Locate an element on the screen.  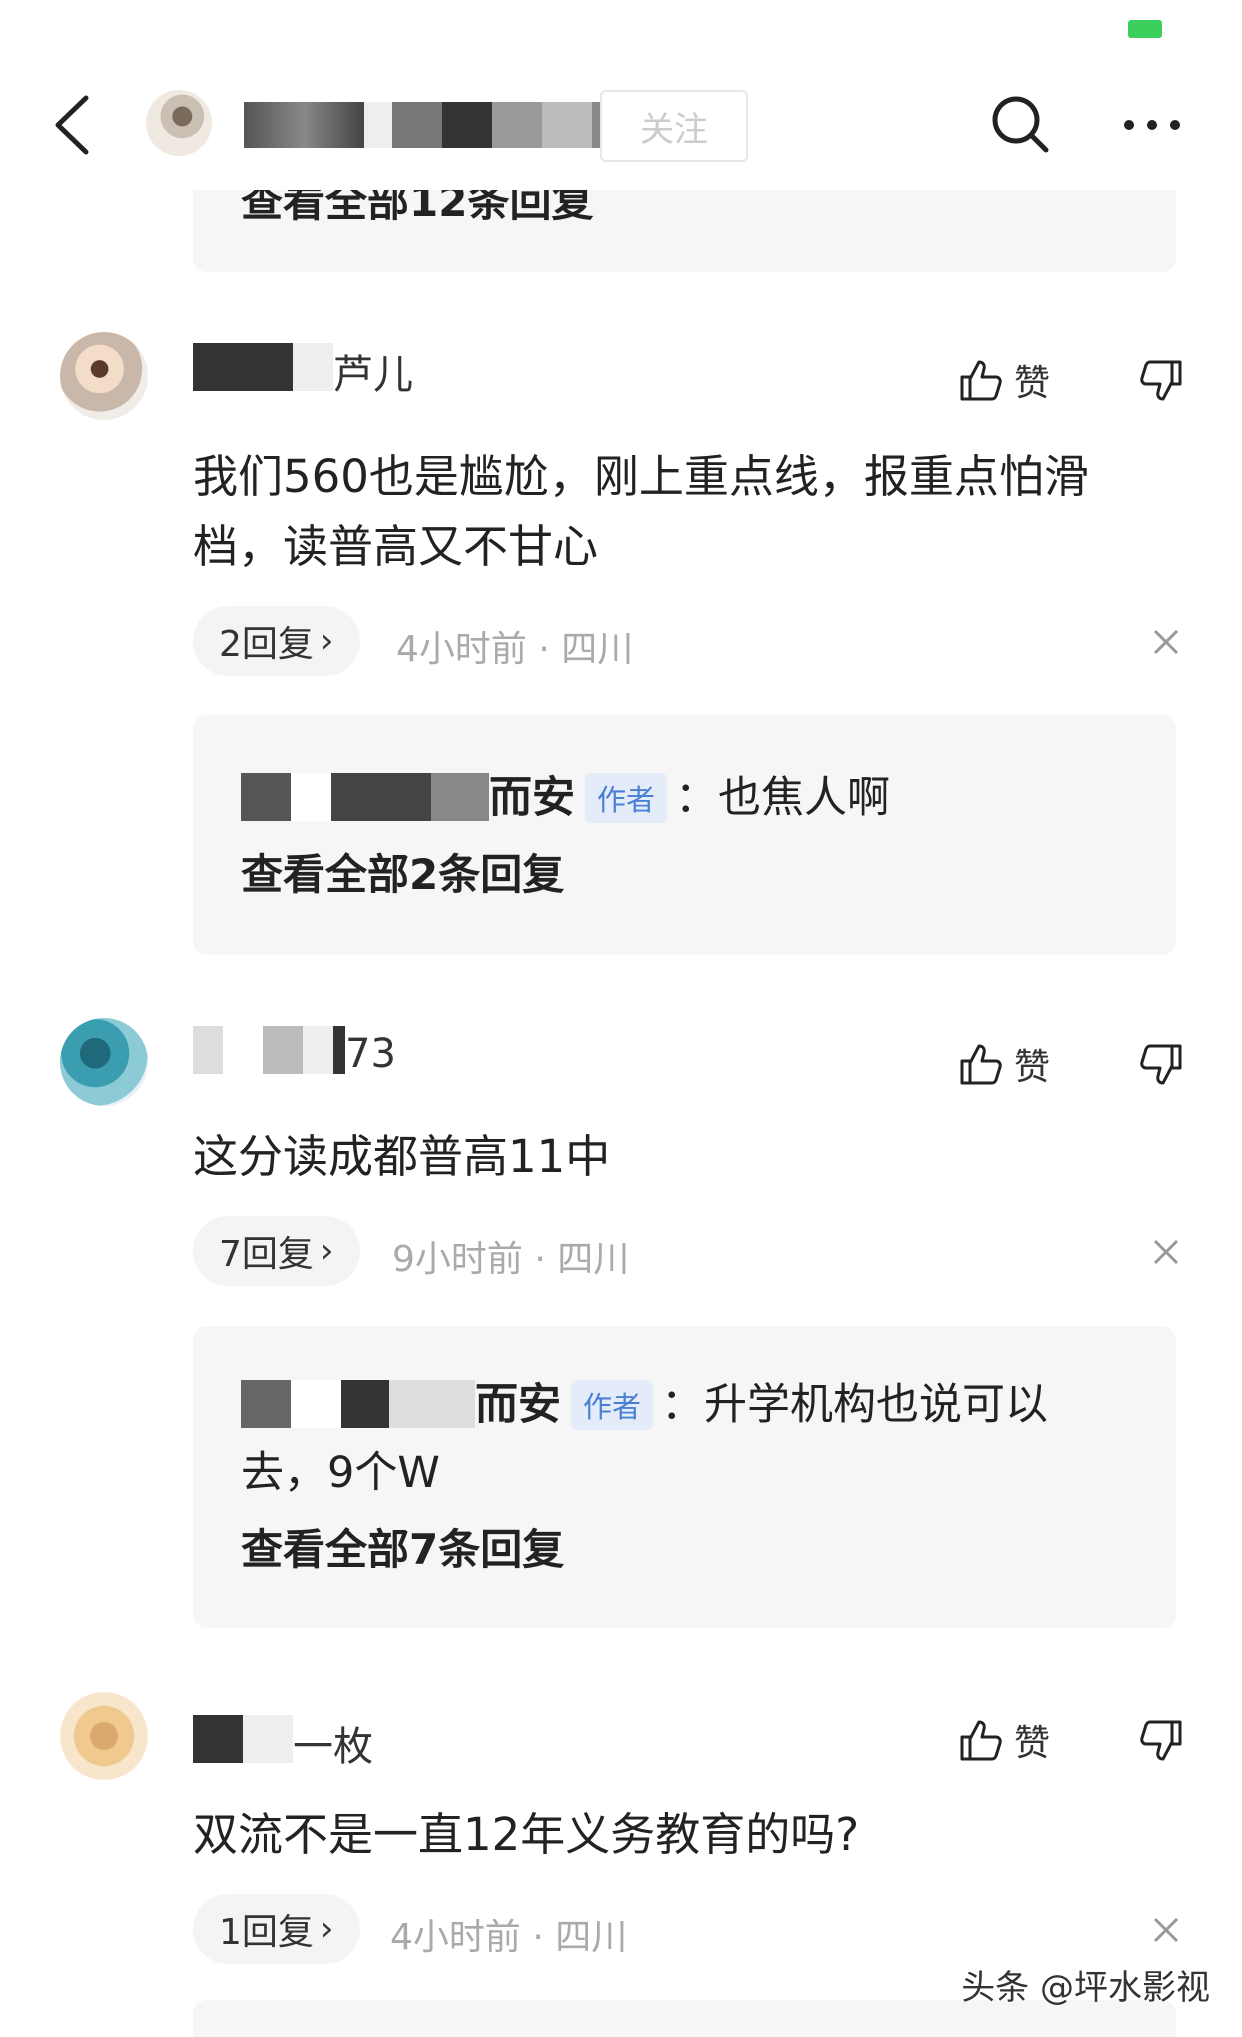
reply-count-button: 1回复 › is located at coordinates (276, 1929).